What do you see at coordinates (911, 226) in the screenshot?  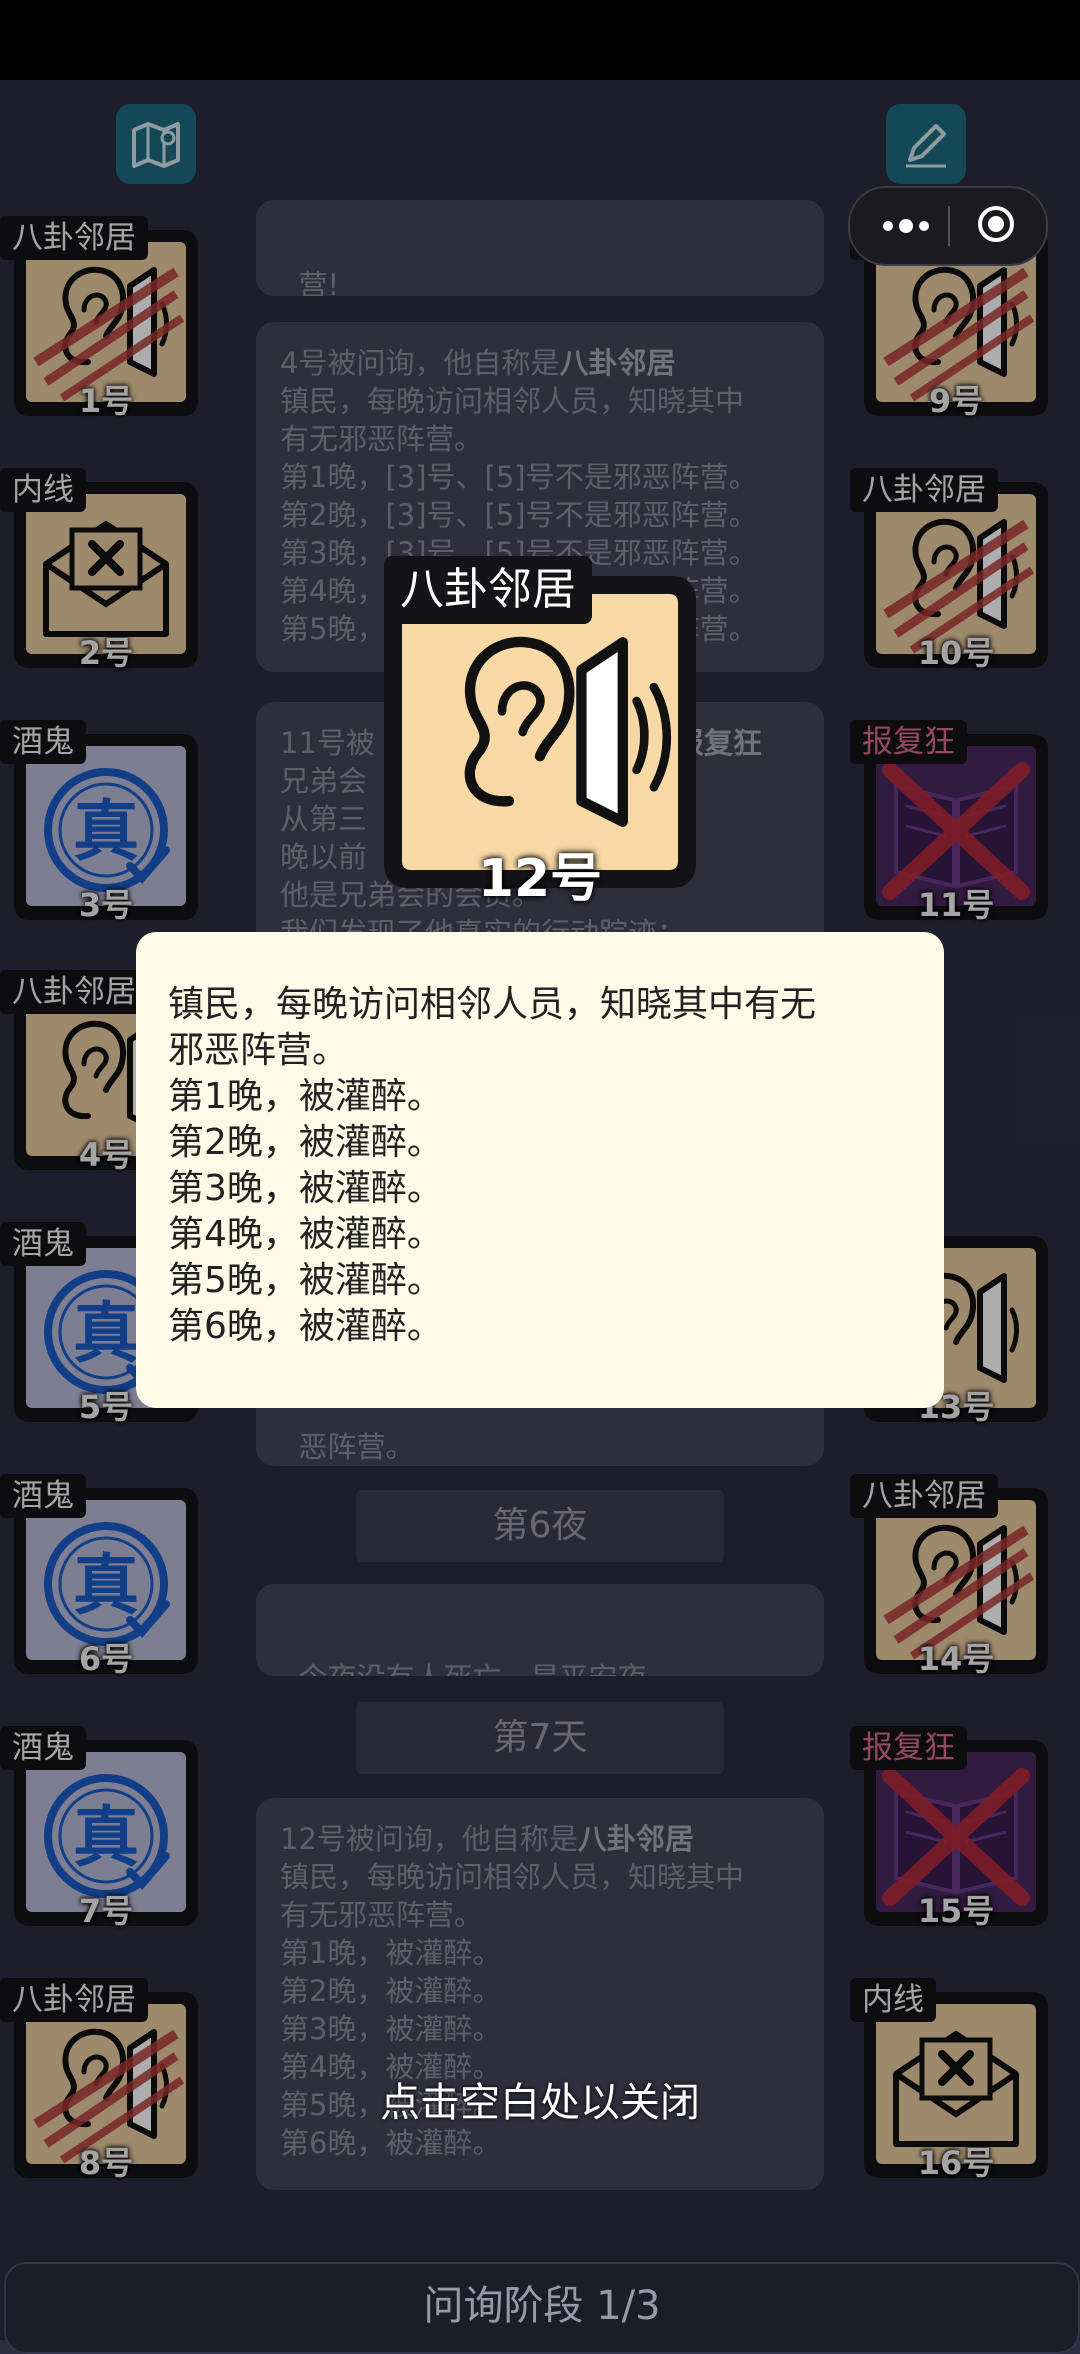 I see `more-dots-icon` at bounding box center [911, 226].